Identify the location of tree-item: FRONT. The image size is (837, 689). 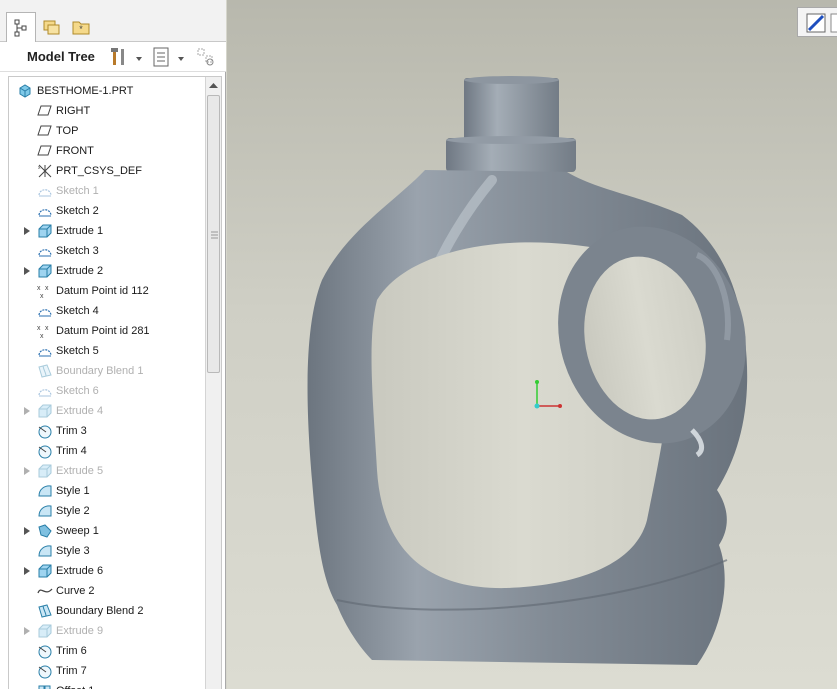
(107, 151).